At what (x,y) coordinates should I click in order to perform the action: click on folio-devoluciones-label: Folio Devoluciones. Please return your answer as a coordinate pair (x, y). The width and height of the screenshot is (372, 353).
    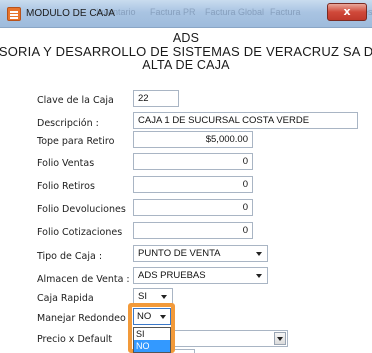
    Looking at the image, I should click on (81, 209).